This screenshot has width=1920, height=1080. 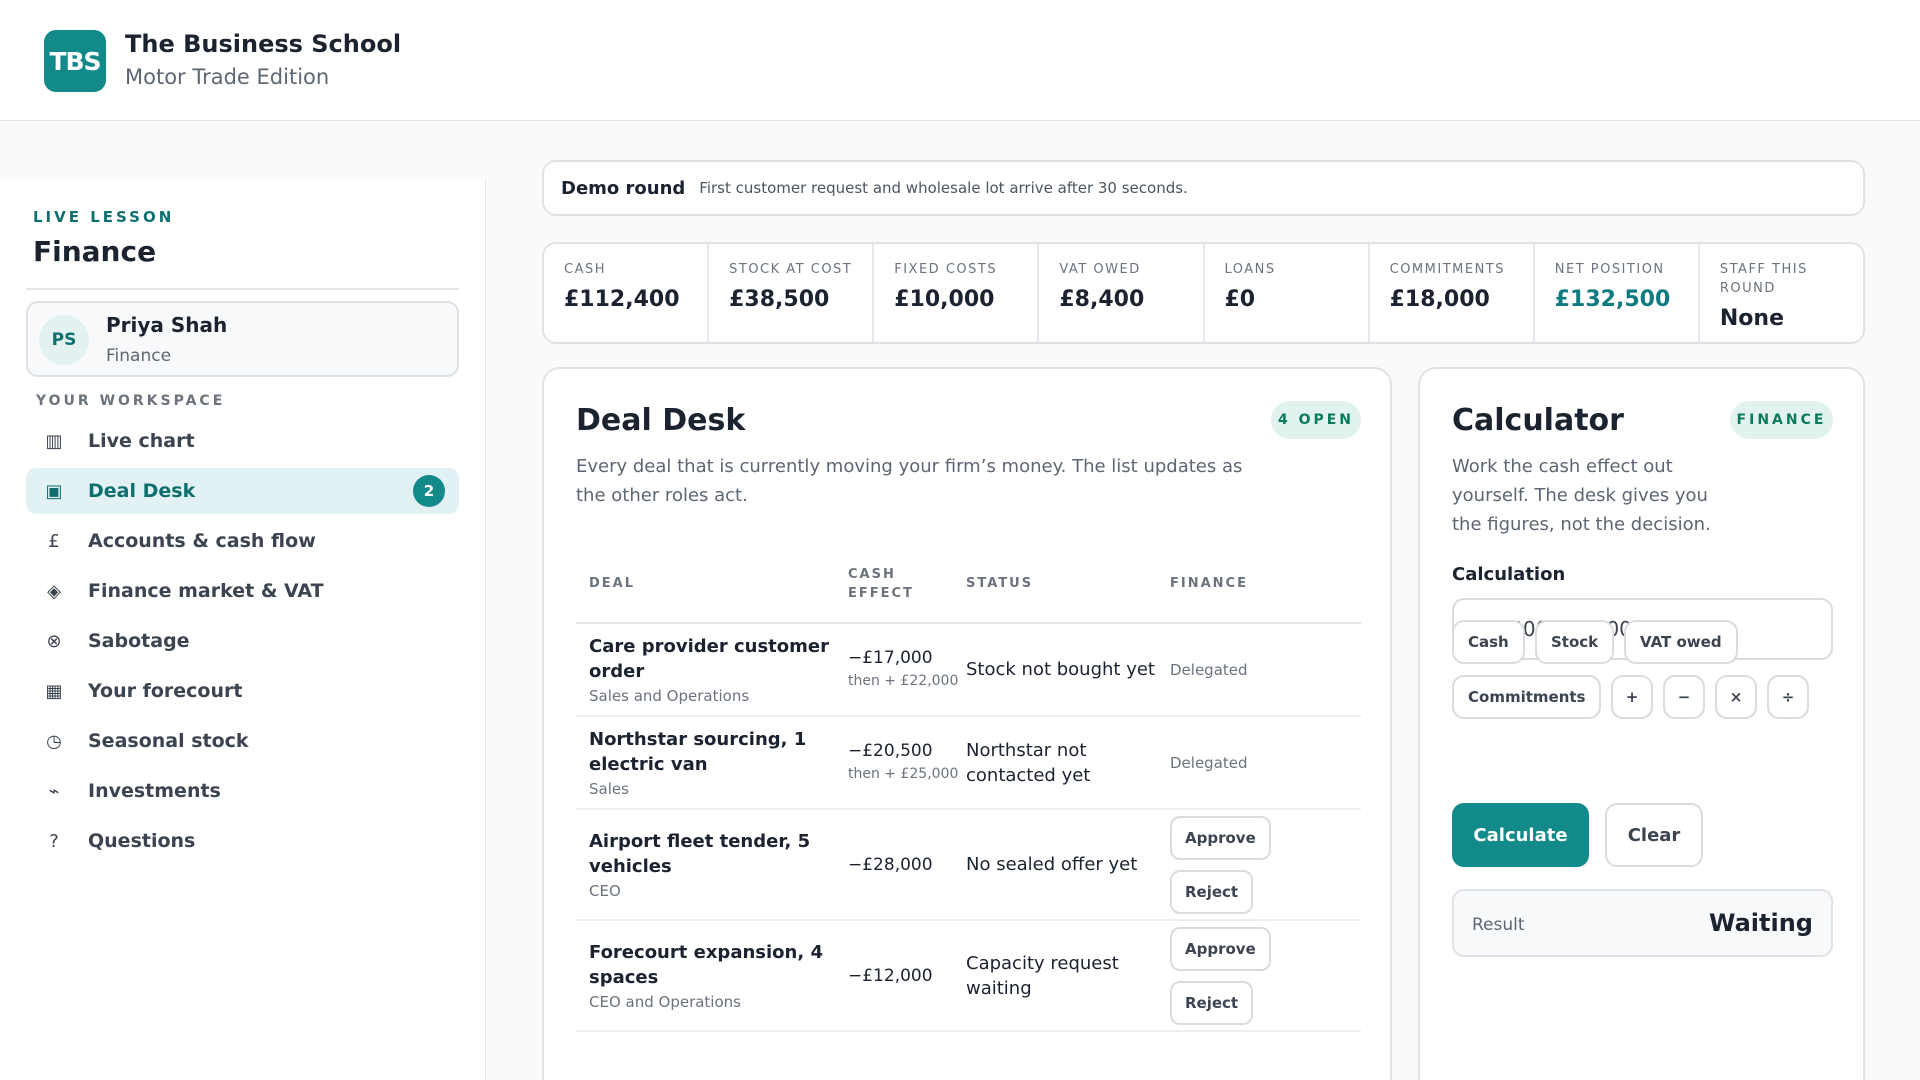 What do you see at coordinates (1100, 269) in the screenshot?
I see `stat-label: VAT OWED` at bounding box center [1100, 269].